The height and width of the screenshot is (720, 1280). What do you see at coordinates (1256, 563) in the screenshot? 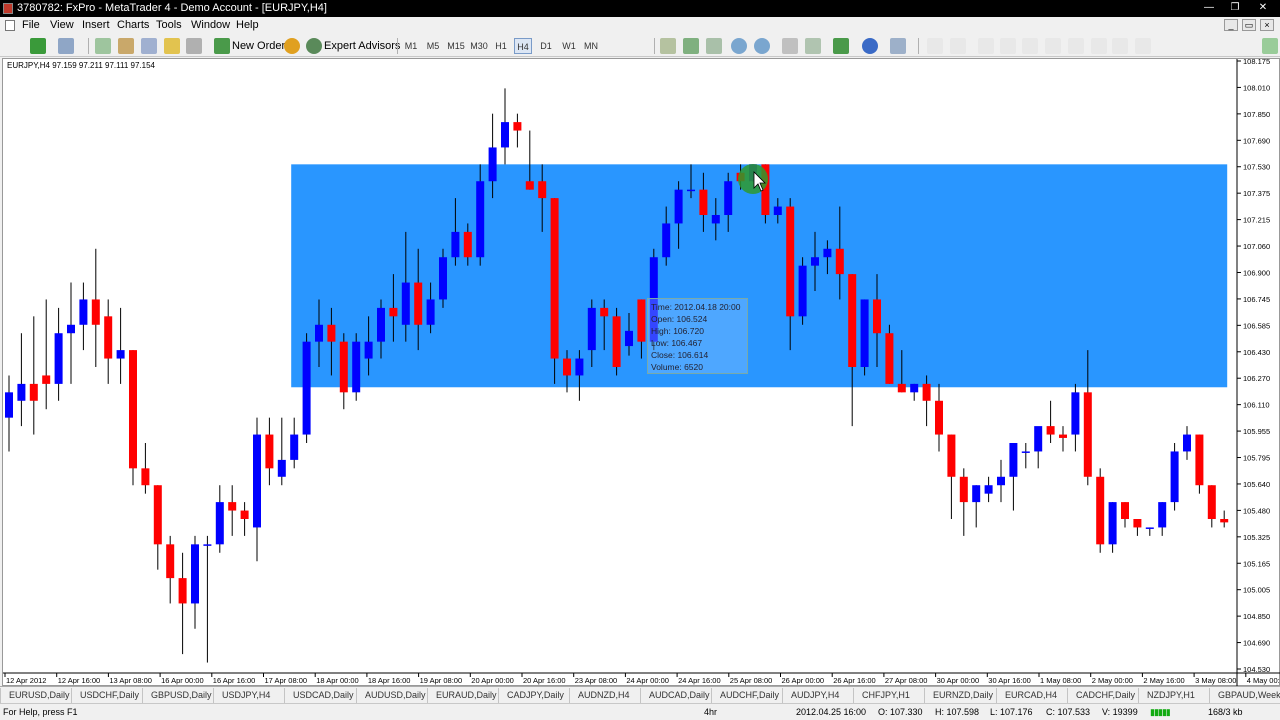
I see `price-label: 105.165` at bounding box center [1256, 563].